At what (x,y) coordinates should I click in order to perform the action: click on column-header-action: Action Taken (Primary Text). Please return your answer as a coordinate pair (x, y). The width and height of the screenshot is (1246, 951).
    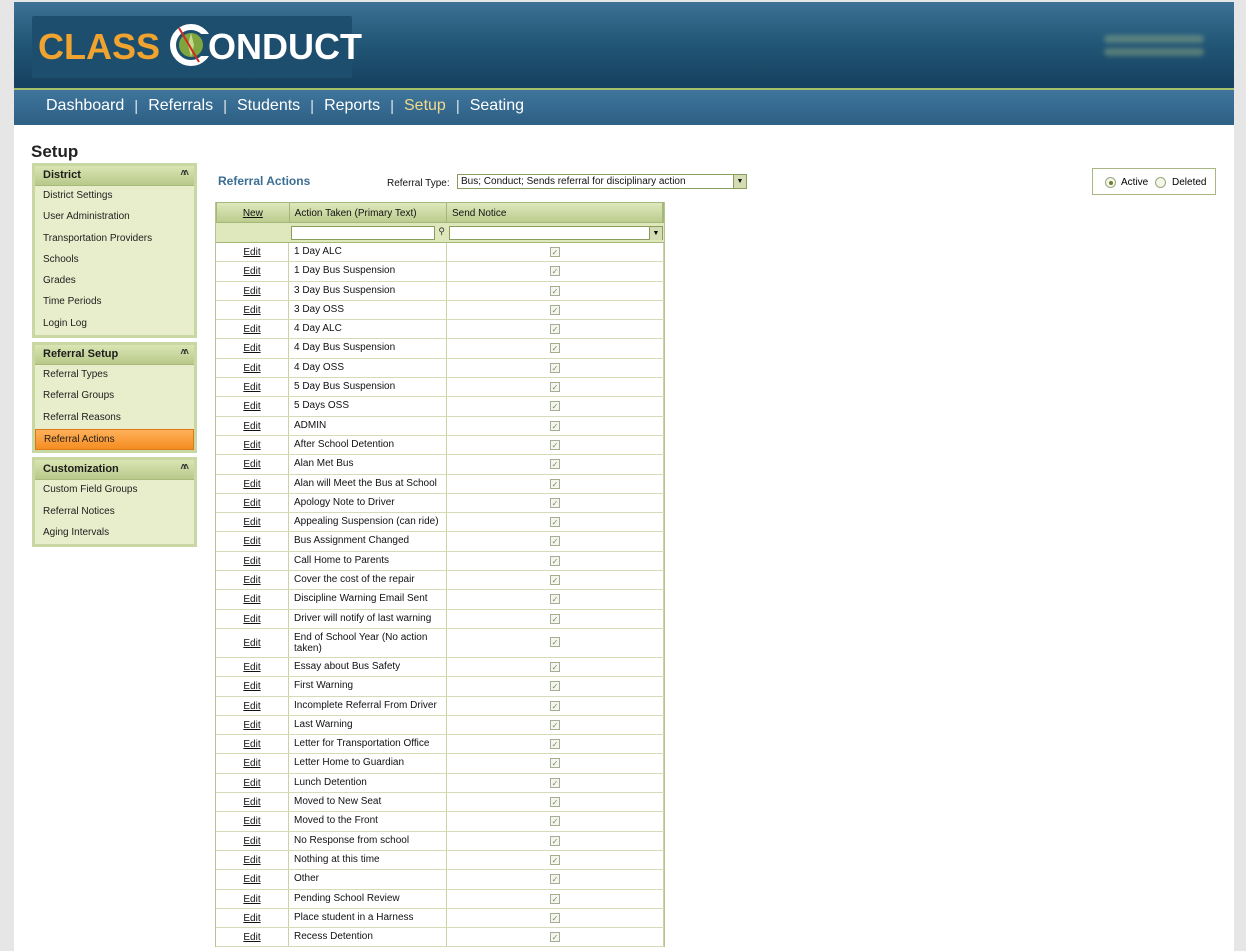
    Looking at the image, I should click on (368, 212).